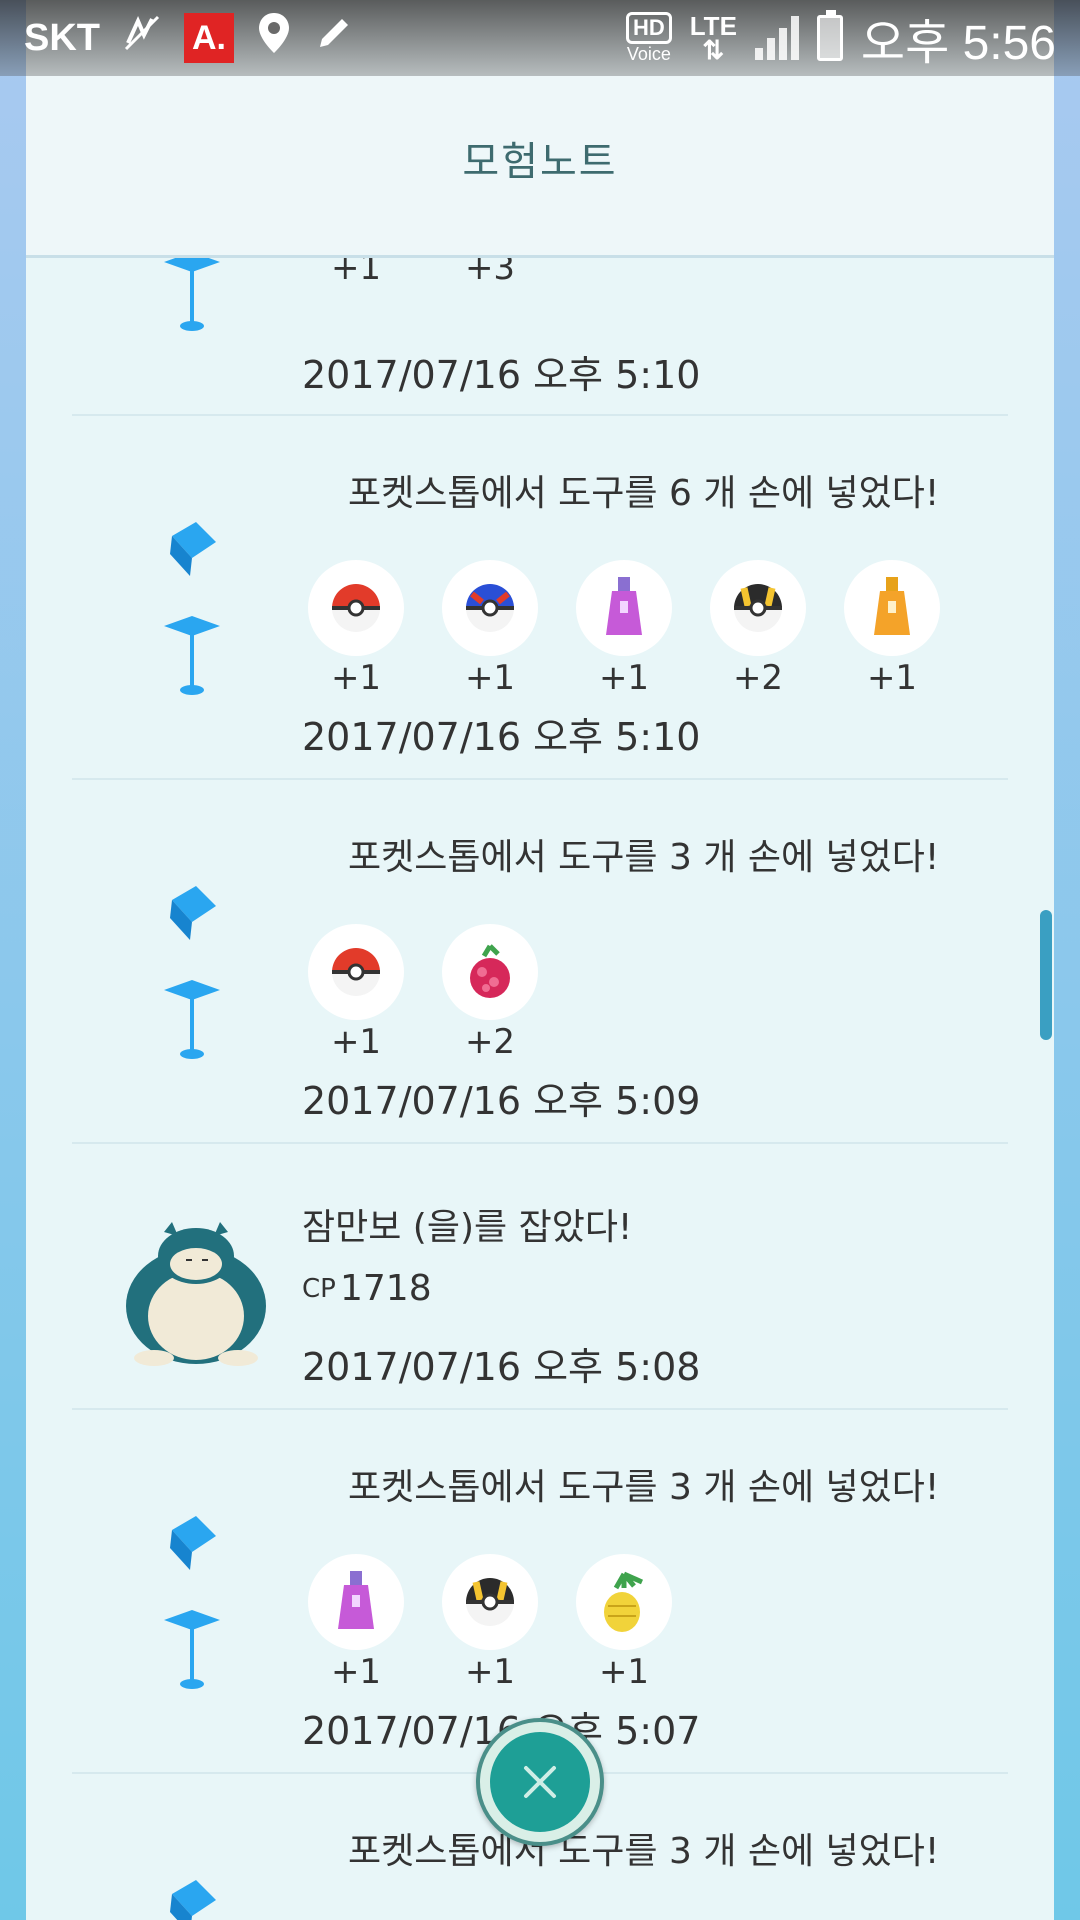 This screenshot has width=1080, height=1920. Describe the element at coordinates (540, 1277) in the screenshot. I see `list-item: 잠만보 (을)를 잡았다! CP 1718 2017/07/16 오후 5:08` at that location.